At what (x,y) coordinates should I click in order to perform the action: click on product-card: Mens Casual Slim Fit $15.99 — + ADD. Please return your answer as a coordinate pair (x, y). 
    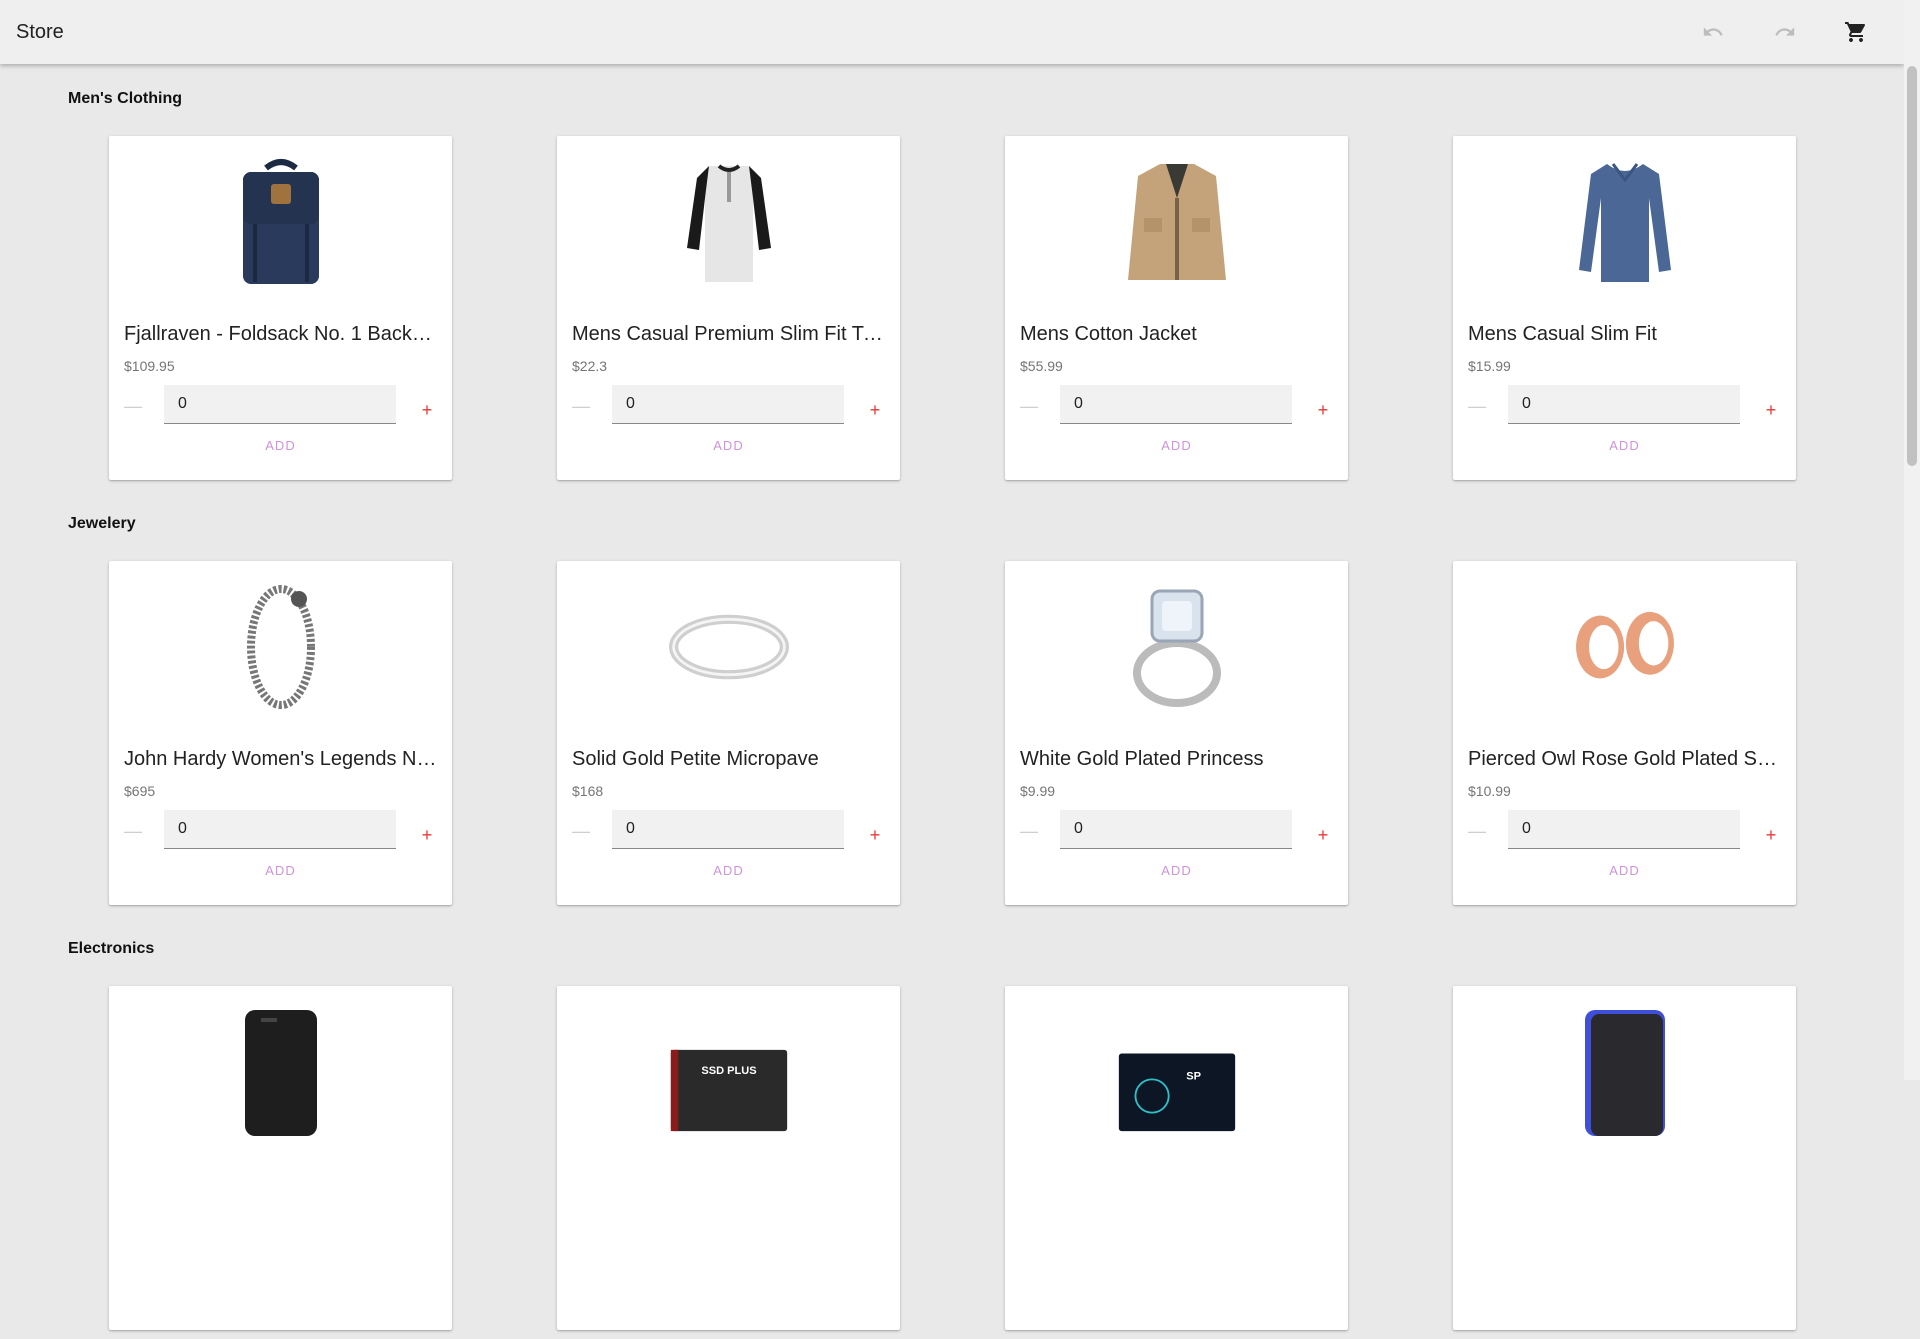
    Looking at the image, I should click on (1624, 308).